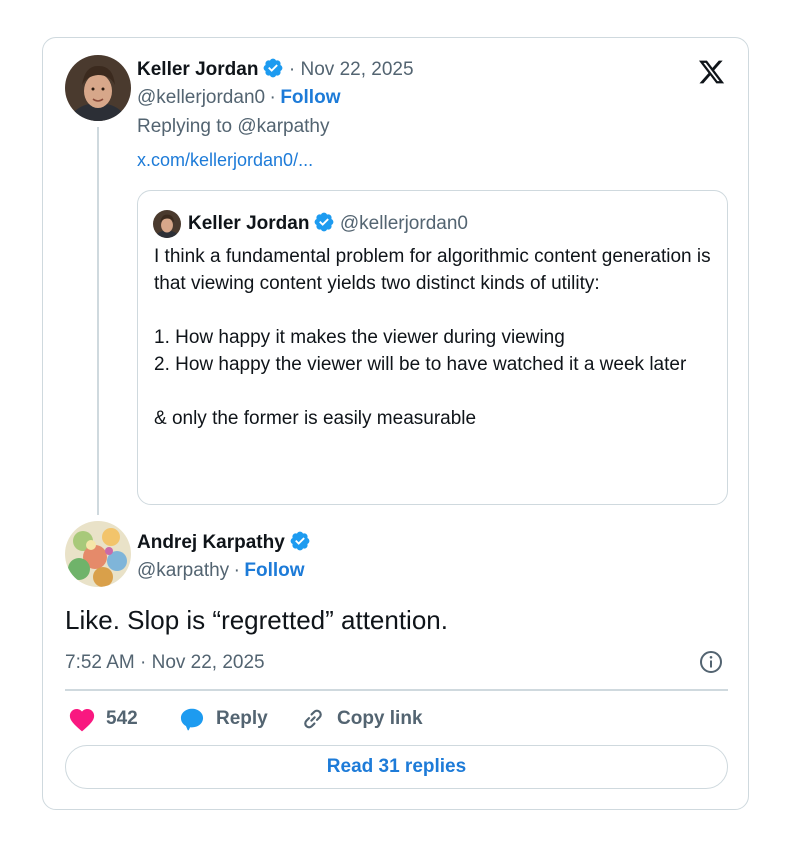 This screenshot has width=793, height=850. What do you see at coordinates (197, 69) in the screenshot?
I see `parent-author-name: Keller Jordan` at bounding box center [197, 69].